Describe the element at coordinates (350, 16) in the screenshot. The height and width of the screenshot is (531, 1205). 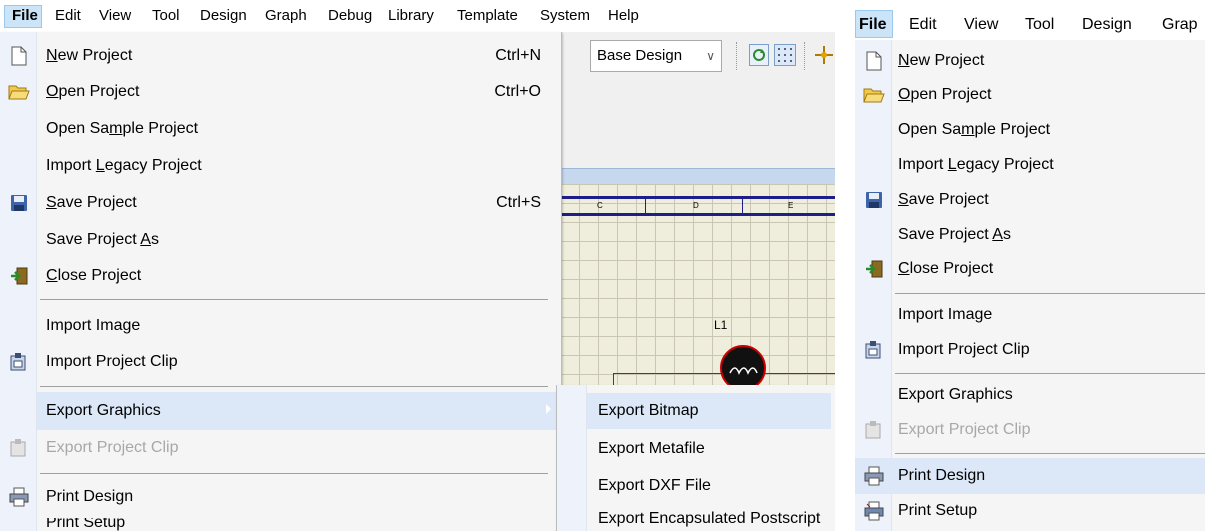
I see `menu-debug: Debug` at that location.